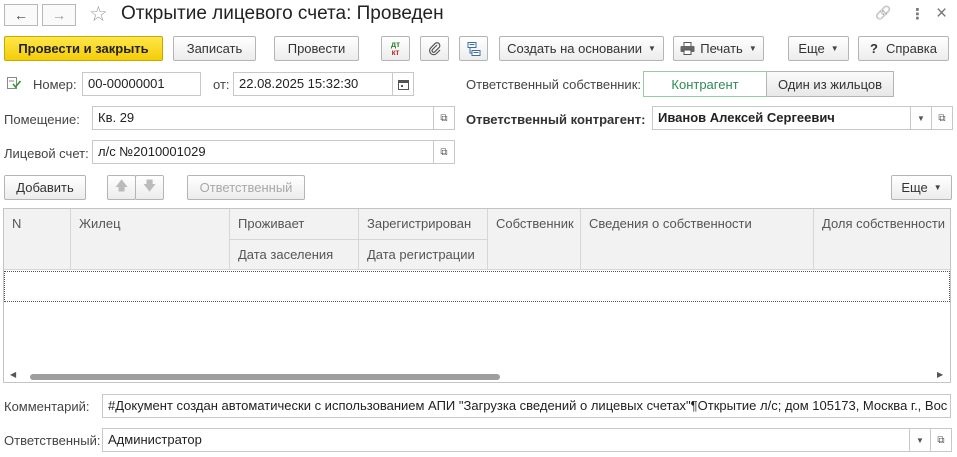 The image size is (957, 457). What do you see at coordinates (149, 185) in the screenshot?
I see `arrow-down-icon: 🡇` at bounding box center [149, 185].